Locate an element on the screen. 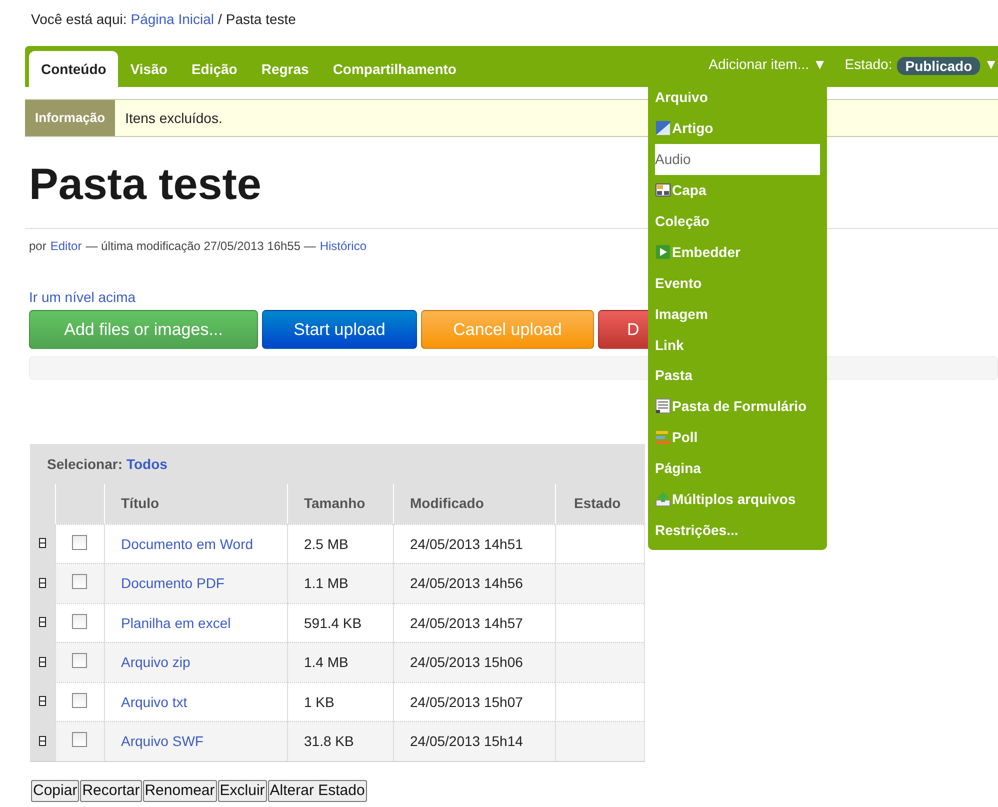 The image size is (998, 807). table-cell: 2.5 MB is located at coordinates (340, 543).